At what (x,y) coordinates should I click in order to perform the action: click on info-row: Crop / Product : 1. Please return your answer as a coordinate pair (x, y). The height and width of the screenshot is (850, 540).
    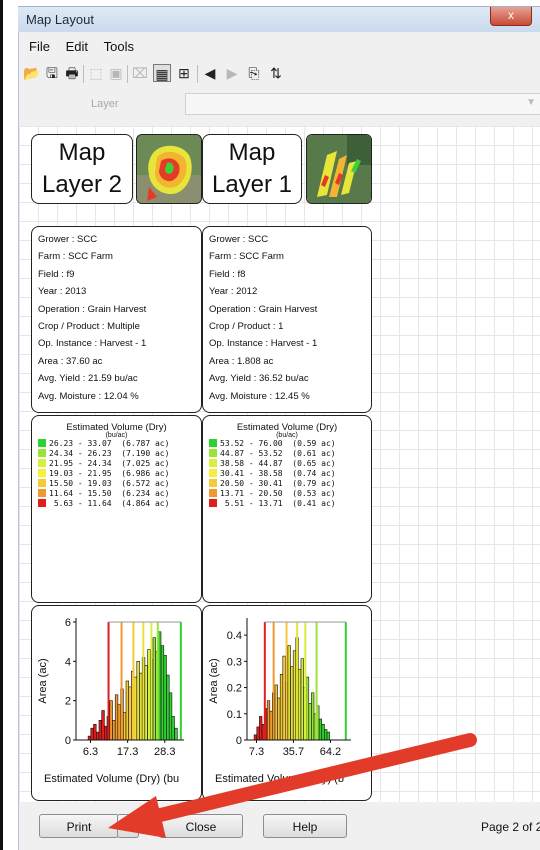
    Looking at the image, I should click on (246, 327).